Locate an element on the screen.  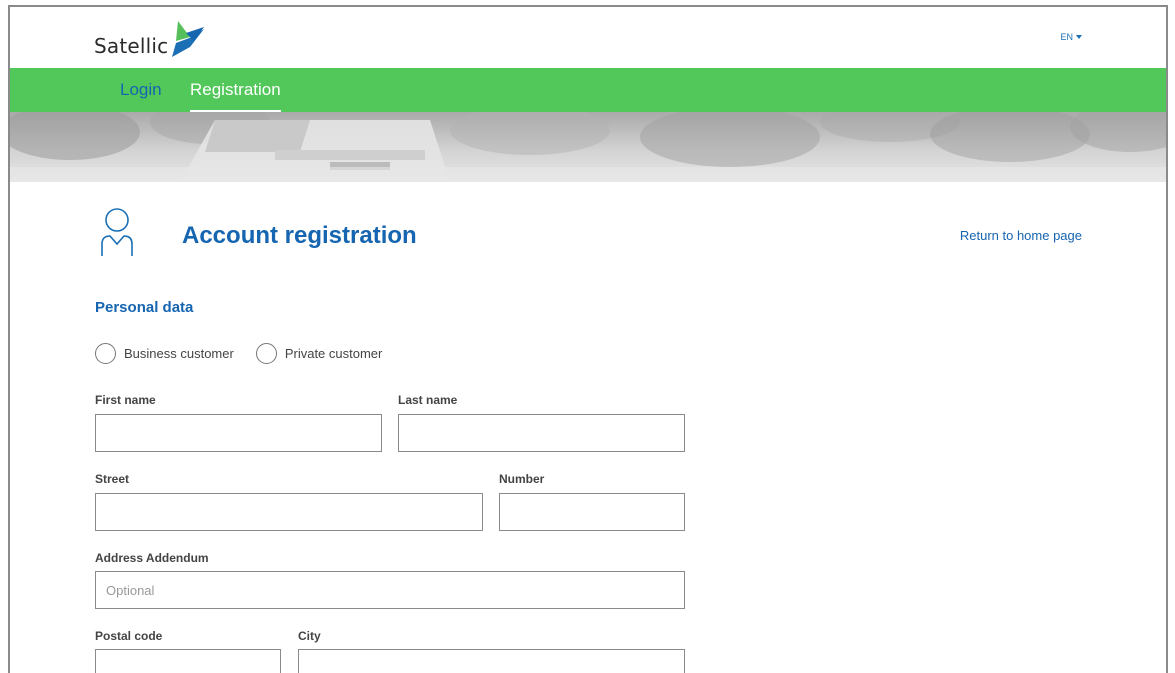
top-header: Satellic EN is located at coordinates (588, 37).